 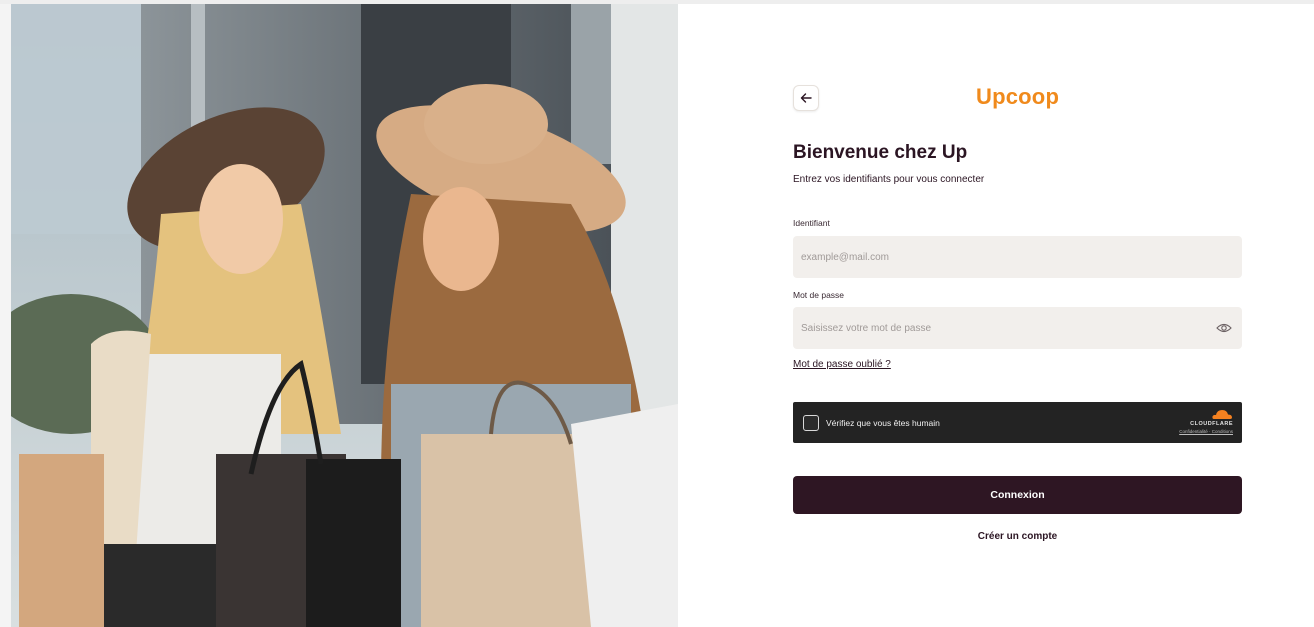 I want to click on back-button, so click(x=806, y=98).